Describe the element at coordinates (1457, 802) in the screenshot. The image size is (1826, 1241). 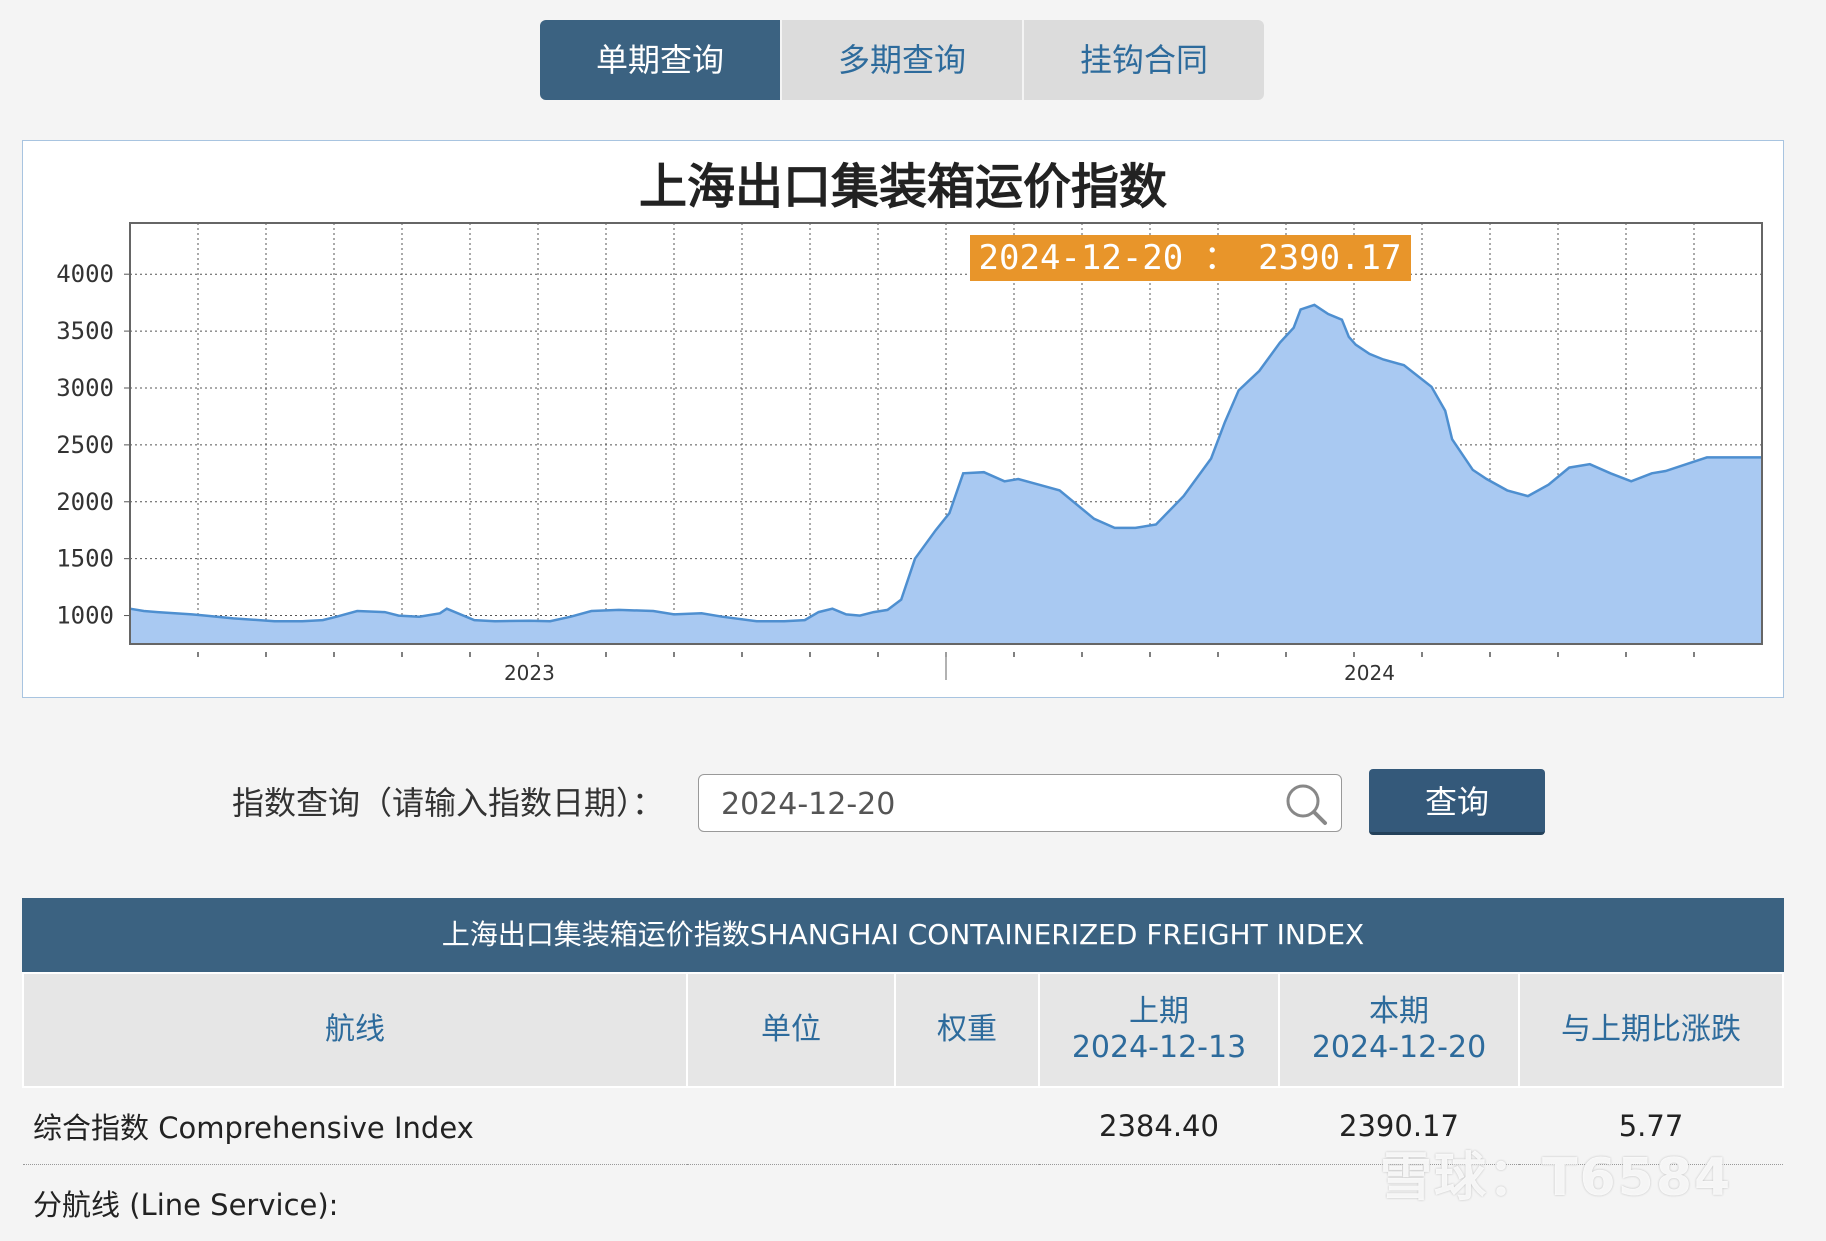
I see `query-button: 查询` at that location.